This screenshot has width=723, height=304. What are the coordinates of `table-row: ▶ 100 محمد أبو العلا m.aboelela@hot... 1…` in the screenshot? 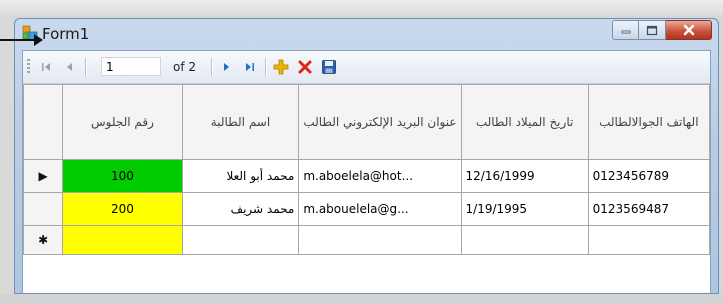 It's located at (366, 176).